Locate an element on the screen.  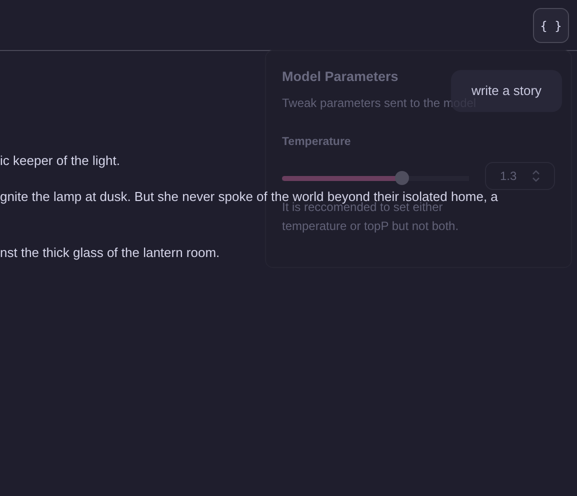
spinner-icon is located at coordinates (536, 176).